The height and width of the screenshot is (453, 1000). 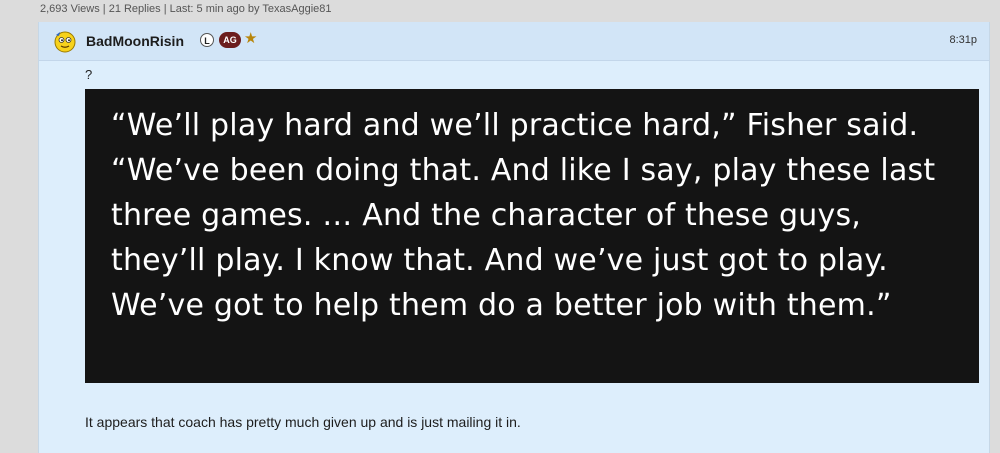 I want to click on badge-l: L, so click(x=207, y=40).